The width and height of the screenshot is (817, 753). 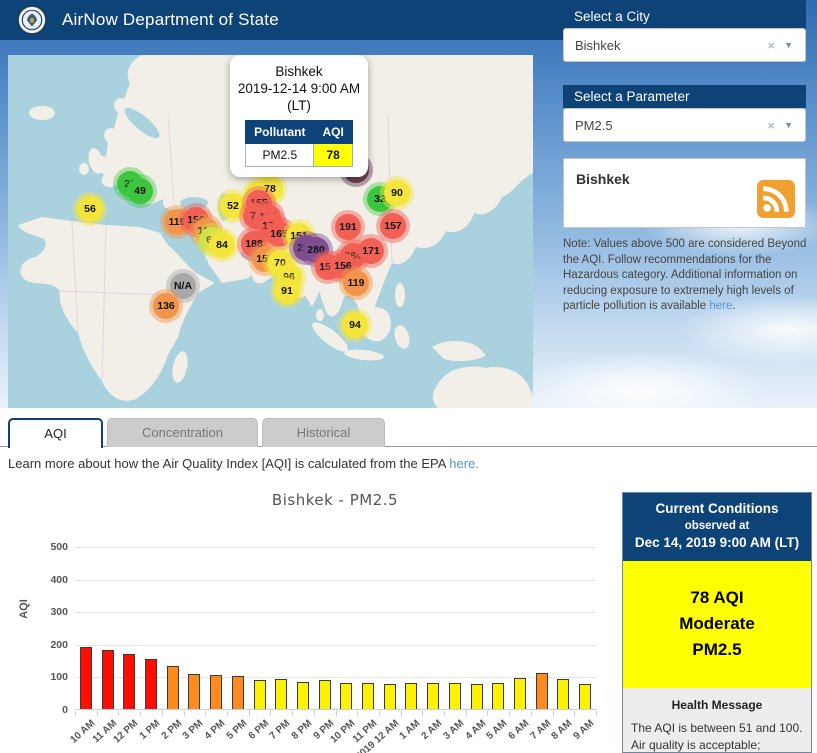 What do you see at coordinates (371, 251) in the screenshot?
I see `map-marker: 171` at bounding box center [371, 251].